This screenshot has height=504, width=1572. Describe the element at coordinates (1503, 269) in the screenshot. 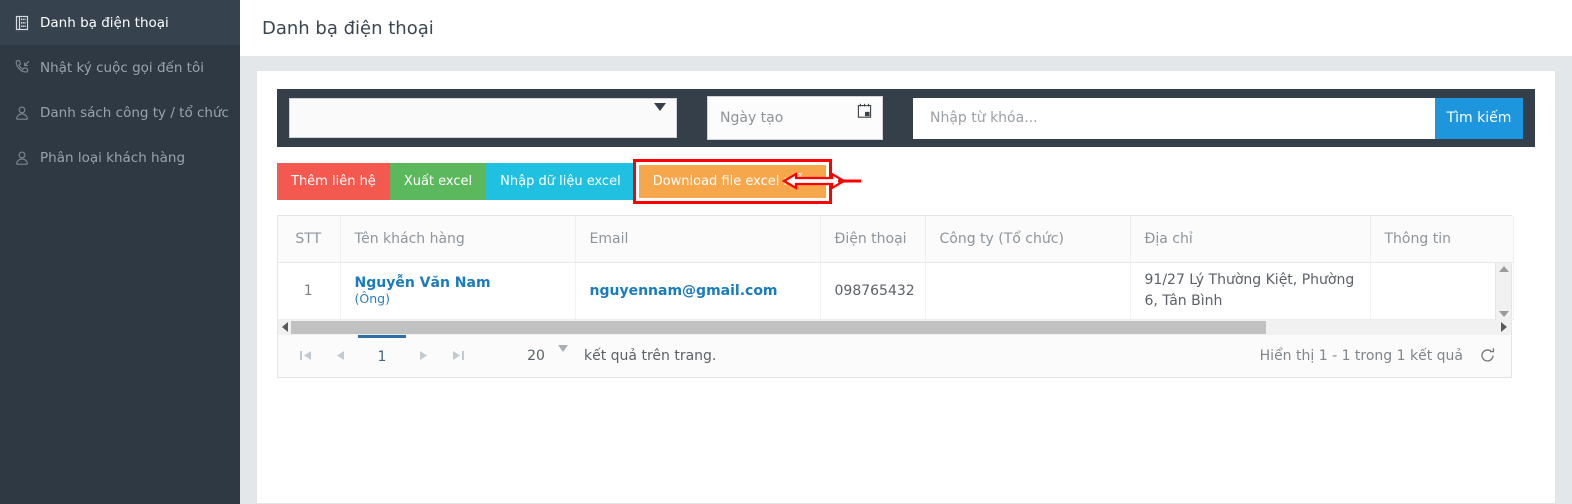

I see `scroll-up-icon` at that location.